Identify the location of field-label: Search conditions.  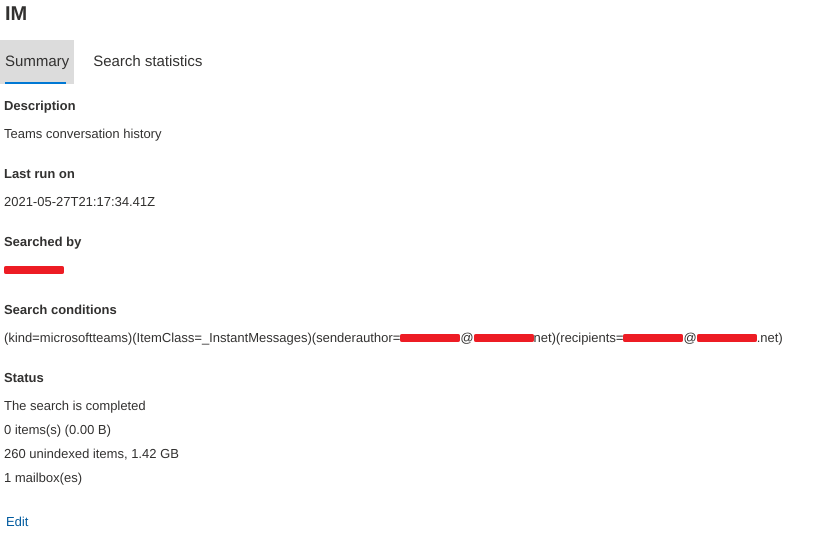
(61, 310).